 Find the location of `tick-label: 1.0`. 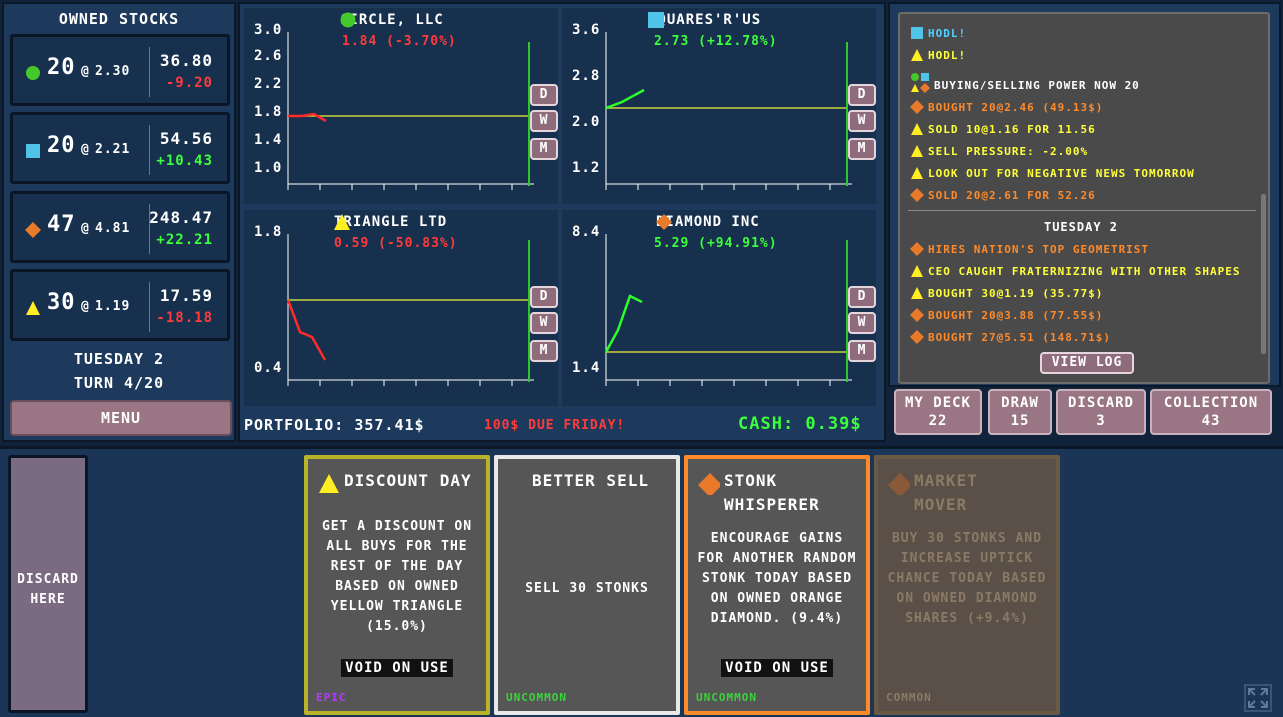

tick-label: 1.0 is located at coordinates (268, 168).